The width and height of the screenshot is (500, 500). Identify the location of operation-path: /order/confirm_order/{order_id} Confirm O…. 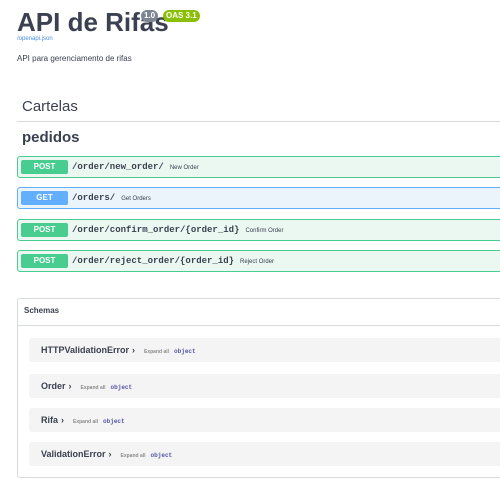
(178, 230).